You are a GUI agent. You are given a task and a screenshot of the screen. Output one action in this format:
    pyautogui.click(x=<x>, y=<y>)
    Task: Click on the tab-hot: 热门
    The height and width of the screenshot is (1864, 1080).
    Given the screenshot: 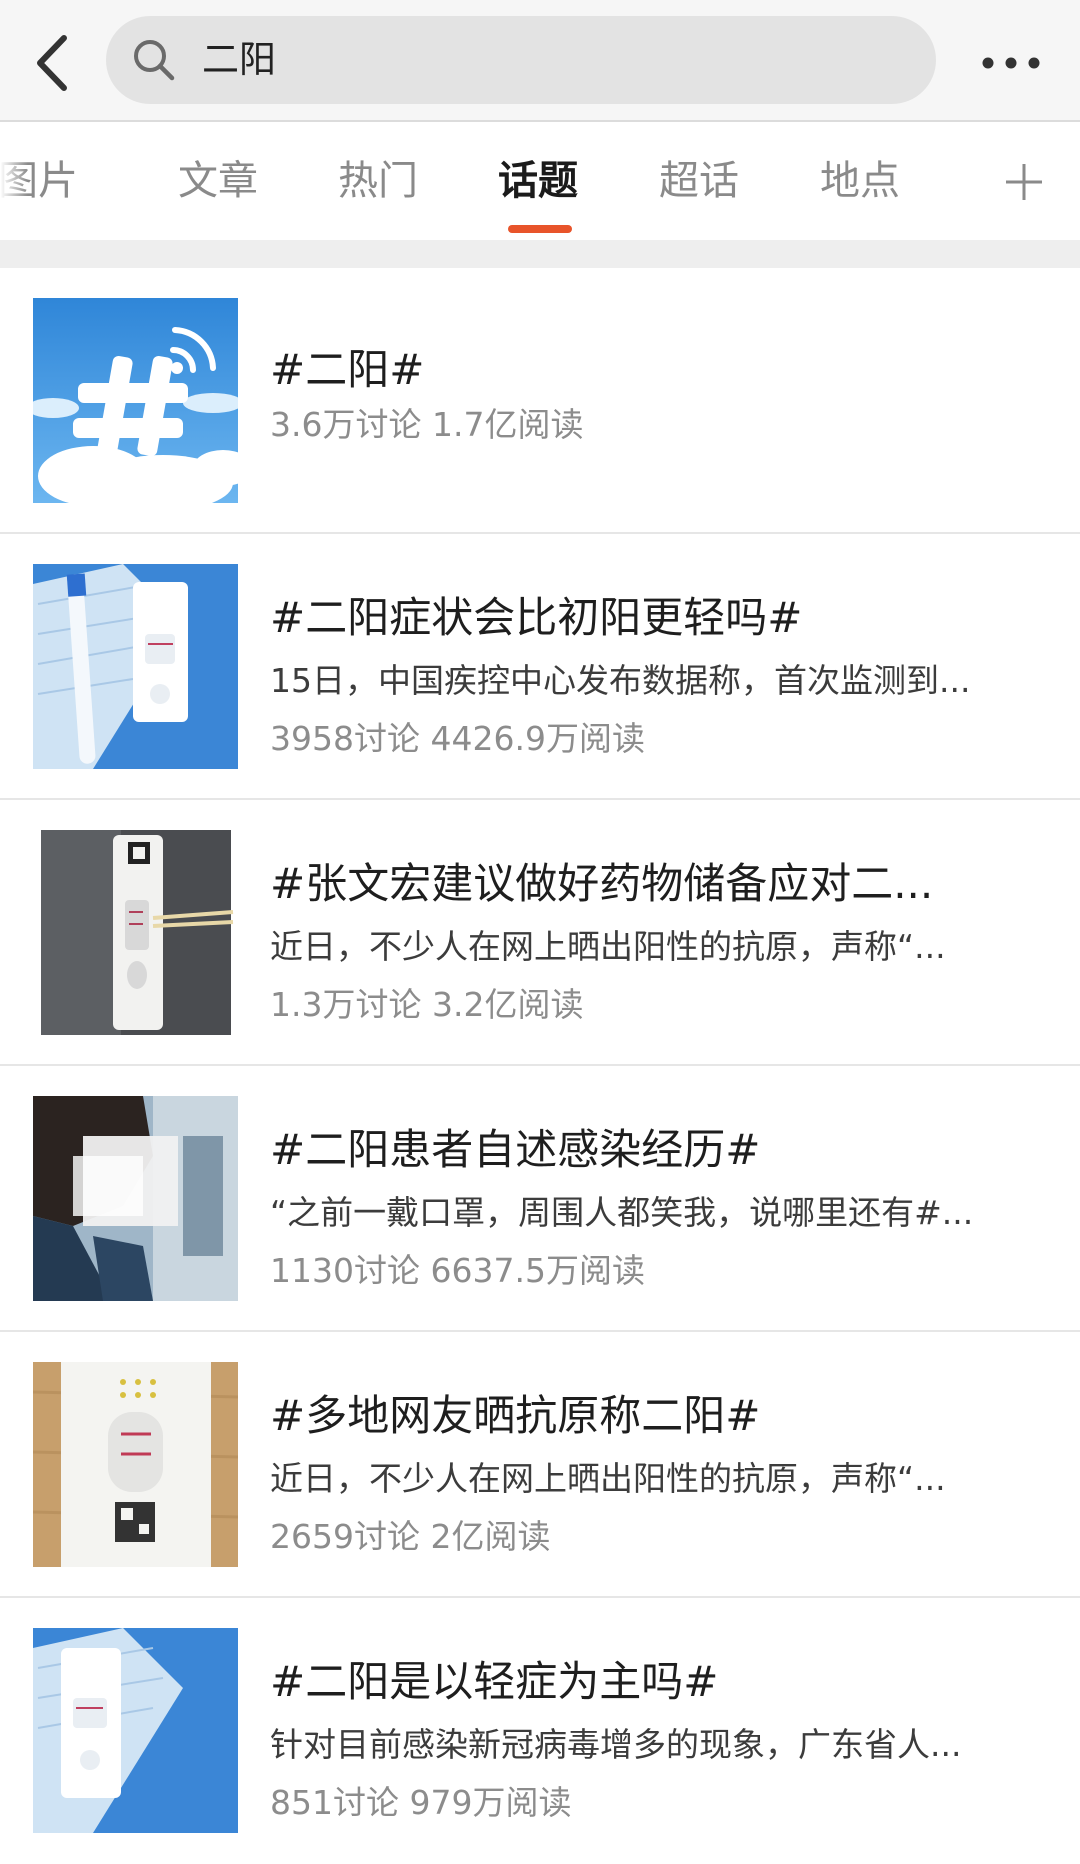 What is the action you would take?
    pyautogui.click(x=378, y=181)
    